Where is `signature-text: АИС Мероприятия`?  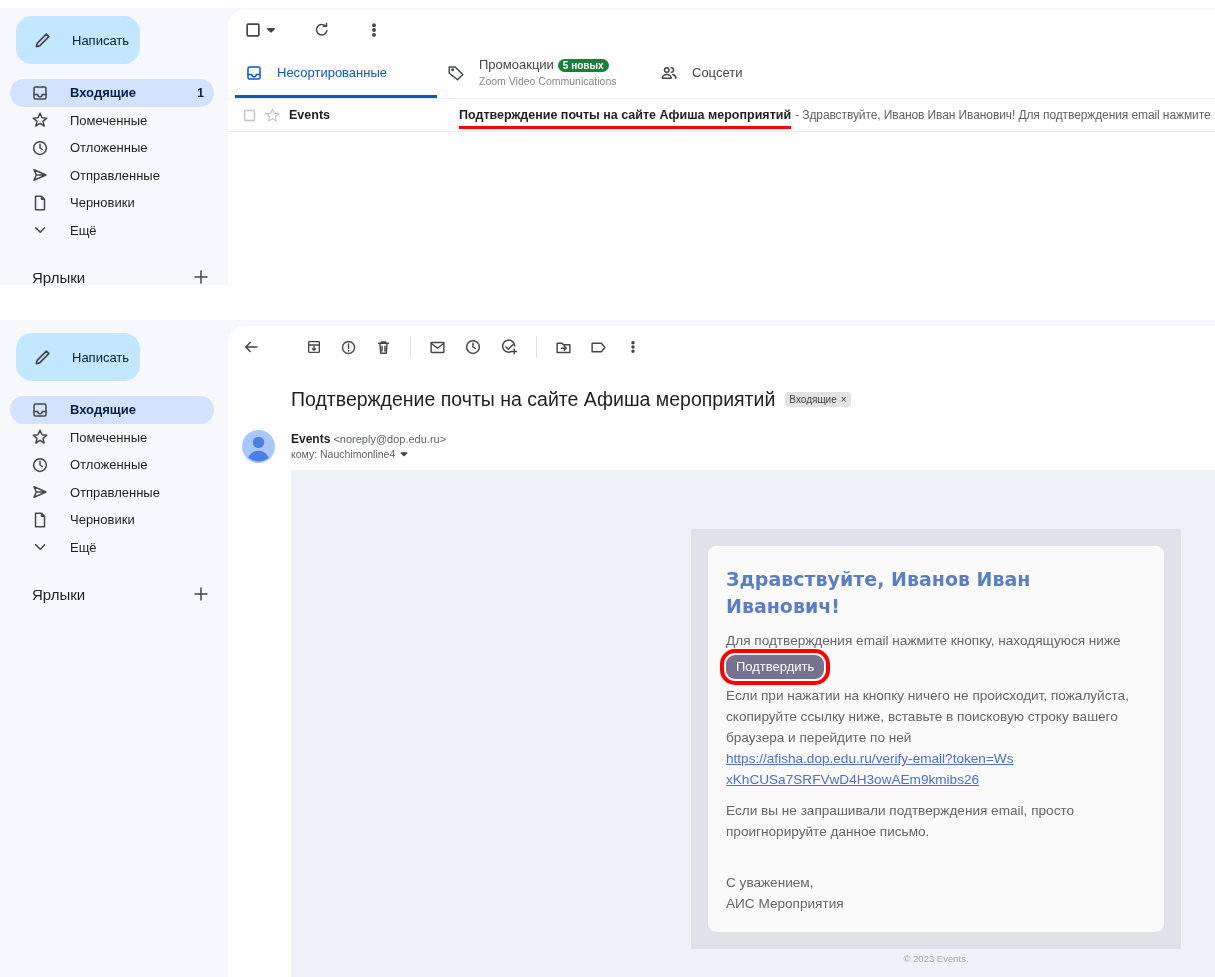
signature-text: АИС Мероприятия is located at coordinates (785, 904).